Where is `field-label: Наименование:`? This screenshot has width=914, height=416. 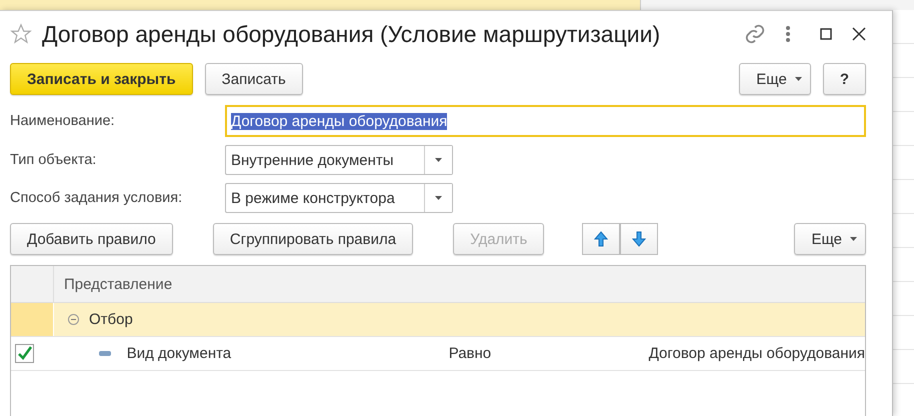
field-label: Наименование: is located at coordinates (63, 121).